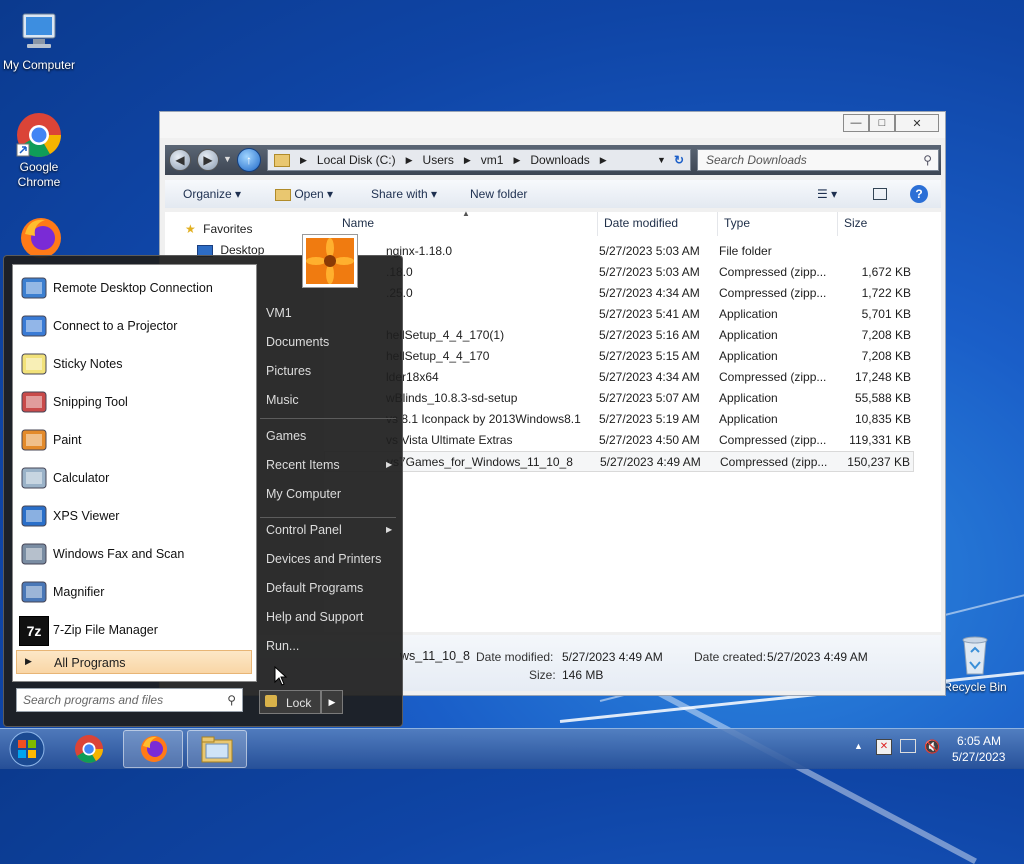 The width and height of the screenshot is (1024, 864). I want to click on start-program-item: Snipping Tool, so click(134, 403).